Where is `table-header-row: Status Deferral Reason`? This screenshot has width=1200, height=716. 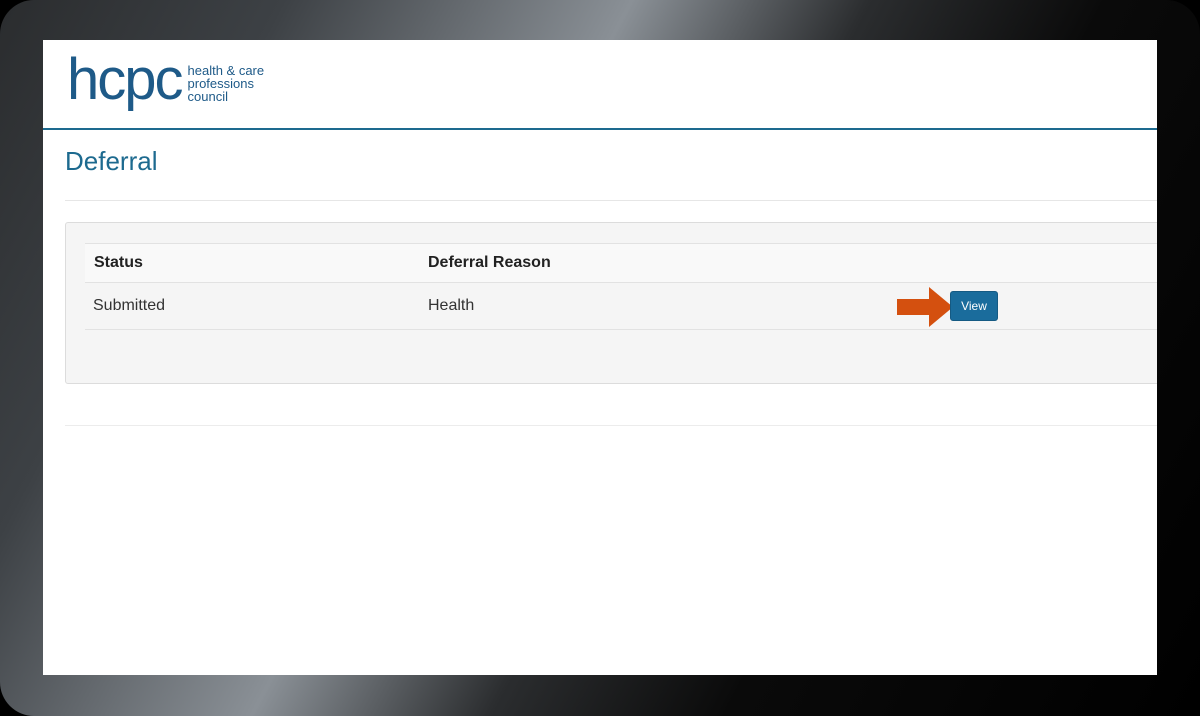
table-header-row: Status Deferral Reason is located at coordinates (621, 263).